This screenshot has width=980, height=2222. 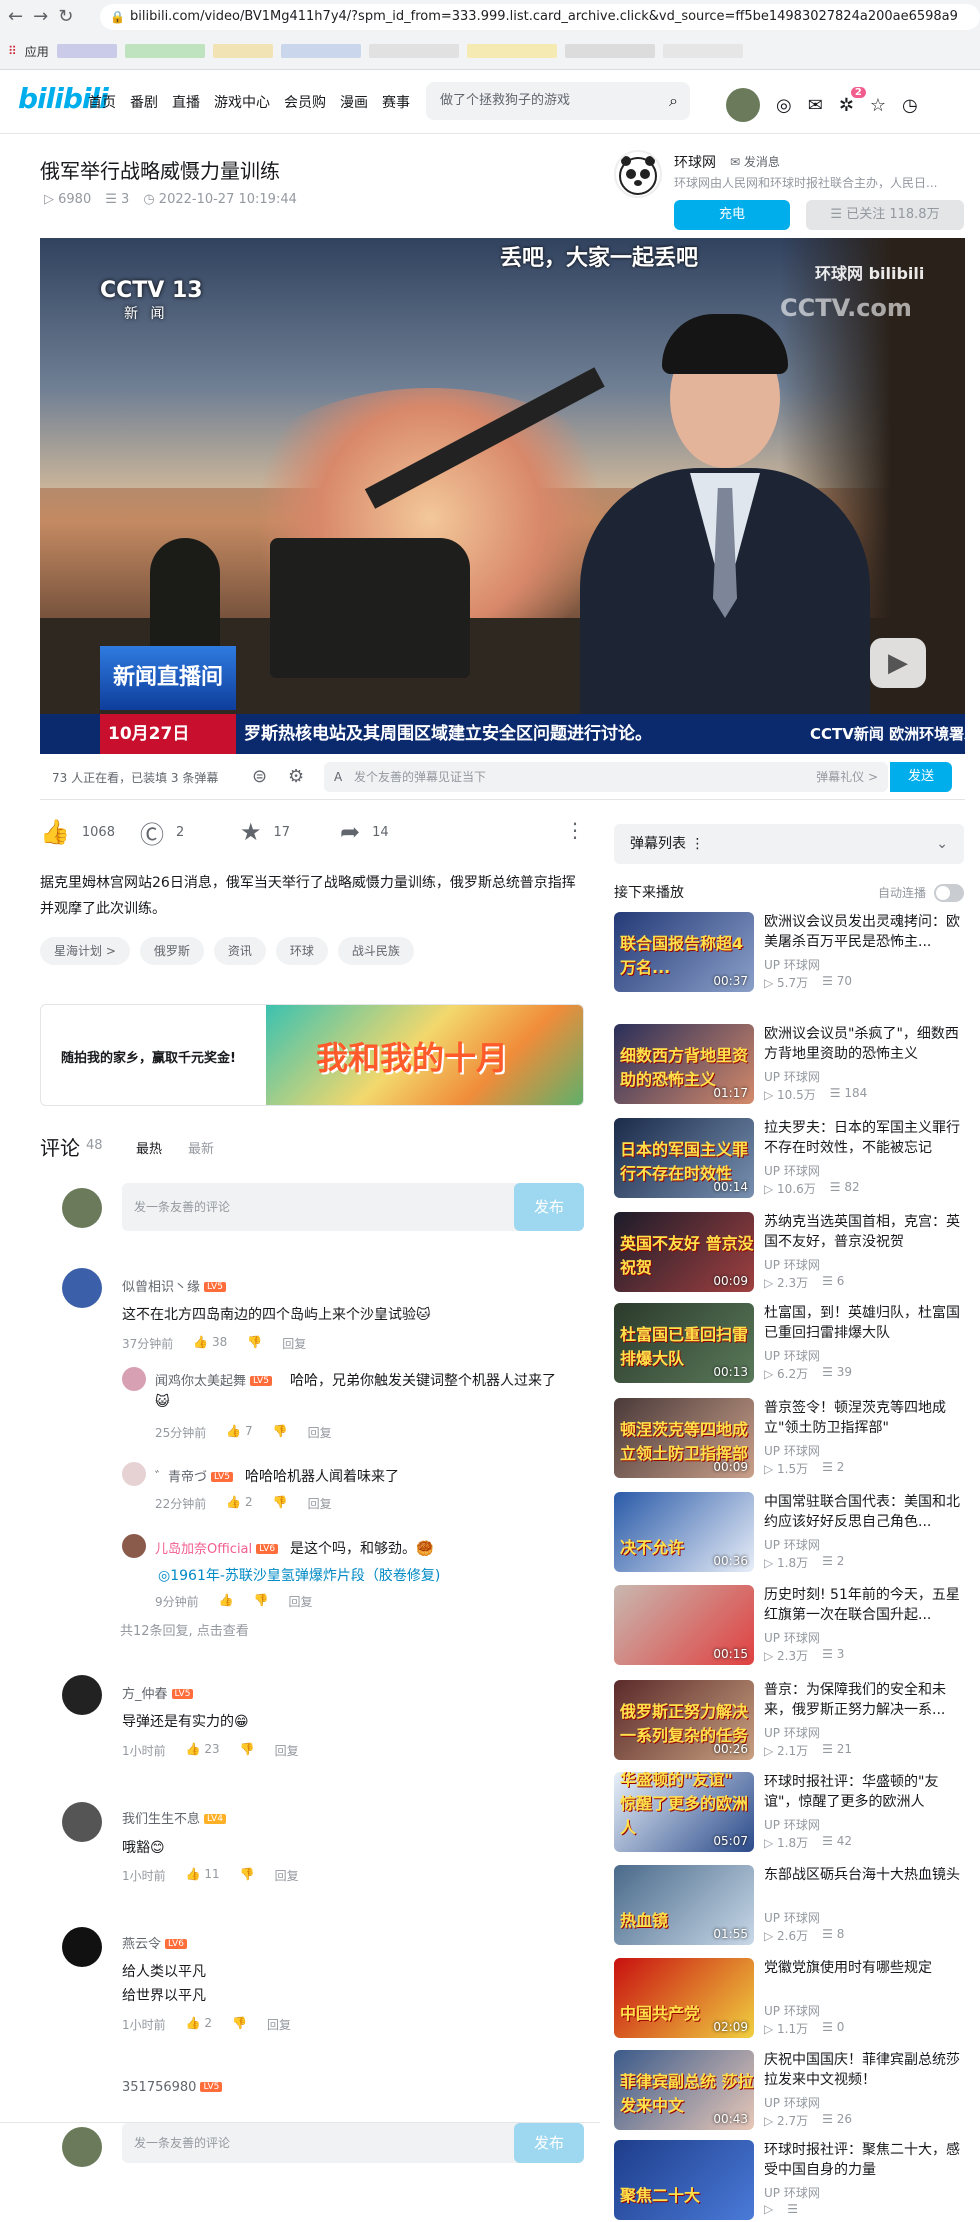 I want to click on video-thumbnail: 日本的军国主义罪行不存在时效性 00:14, so click(x=684, y=1158).